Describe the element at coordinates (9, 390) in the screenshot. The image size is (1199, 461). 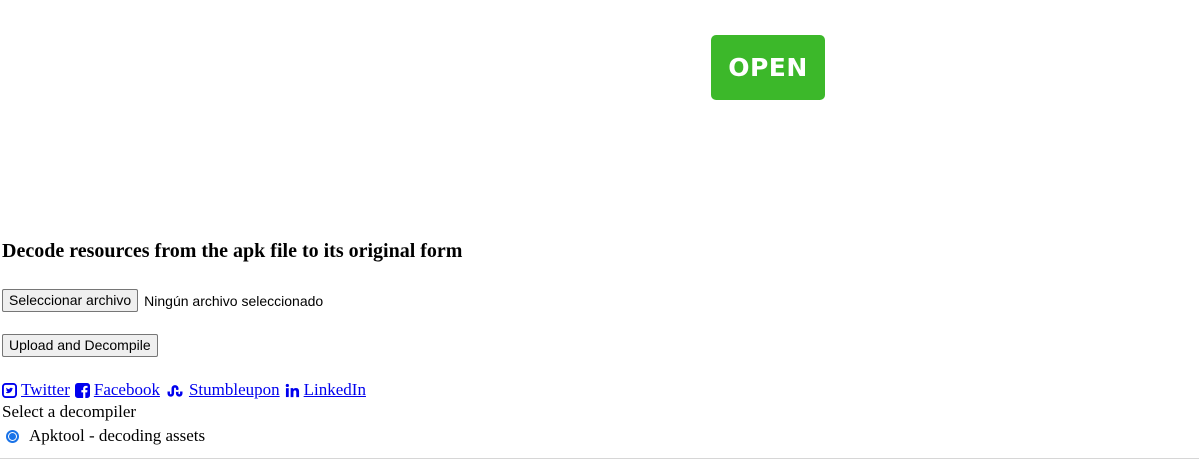
I see `twitter-icon` at that location.